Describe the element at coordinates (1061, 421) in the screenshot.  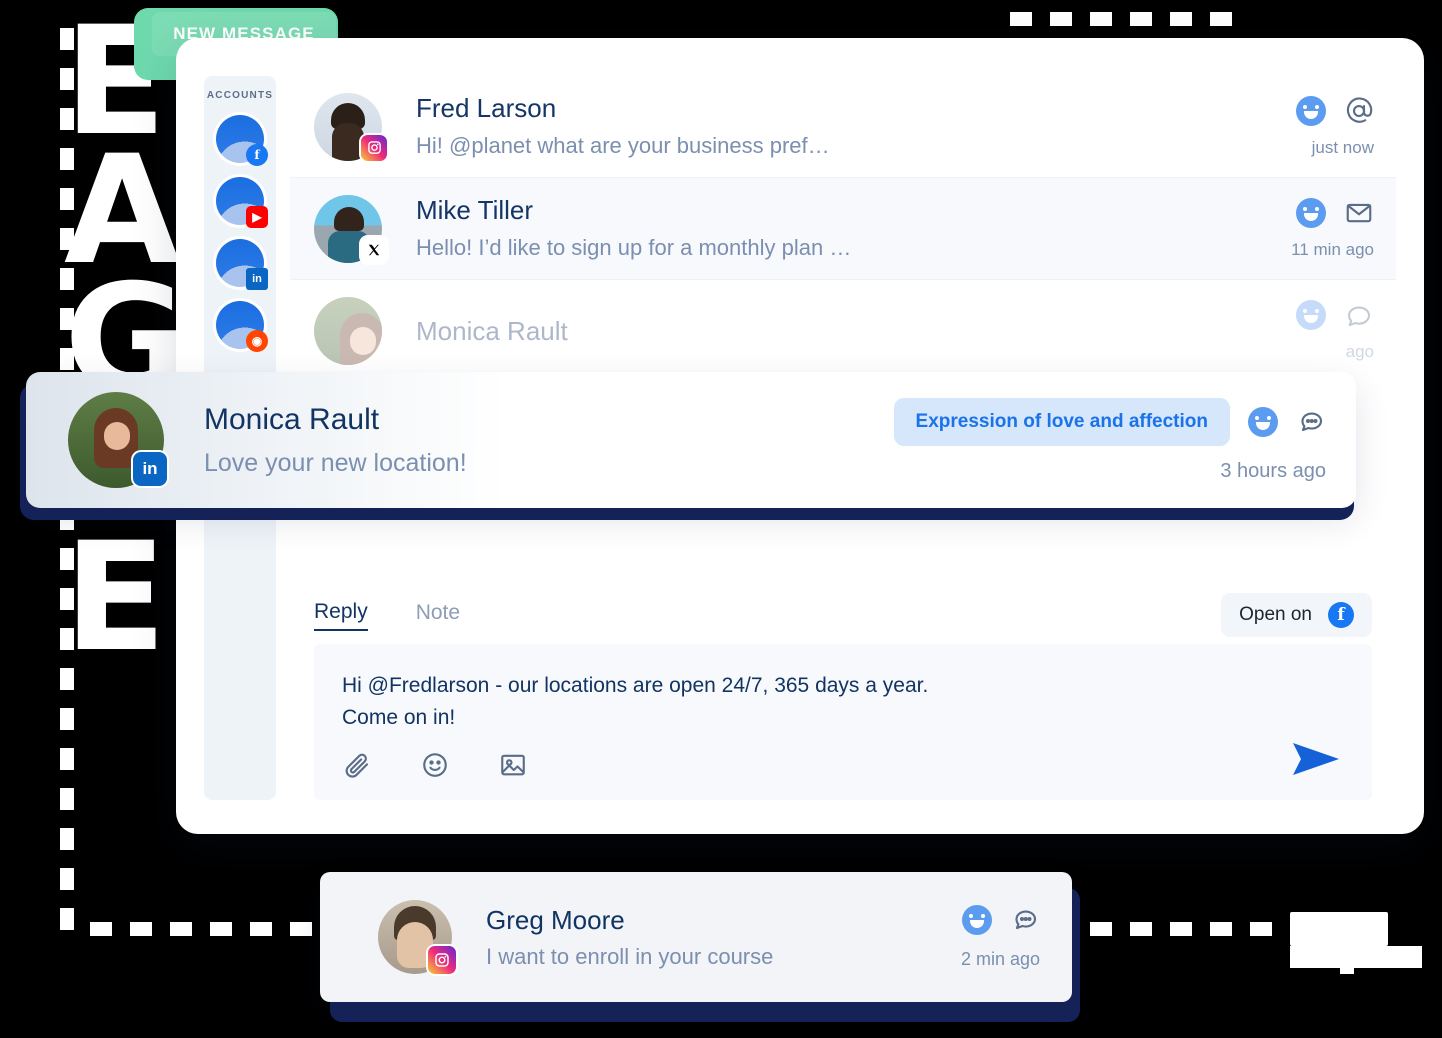
I see `sentiment-tag: Expression of love and affection` at that location.